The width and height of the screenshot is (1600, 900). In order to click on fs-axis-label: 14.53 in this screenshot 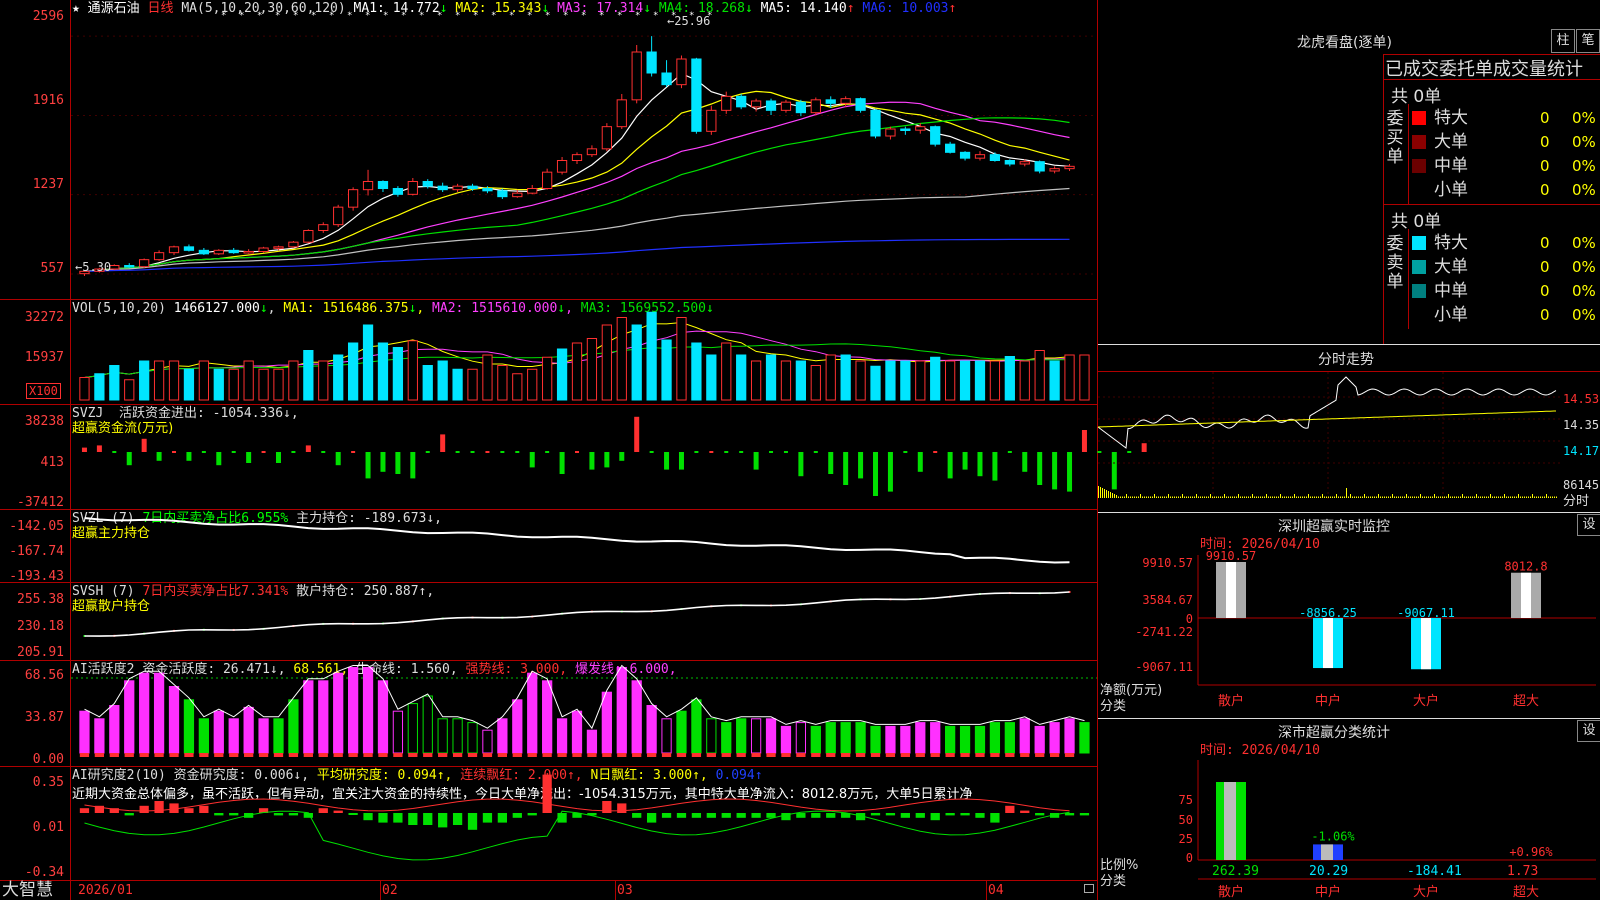, I will do `click(1581, 399)`.